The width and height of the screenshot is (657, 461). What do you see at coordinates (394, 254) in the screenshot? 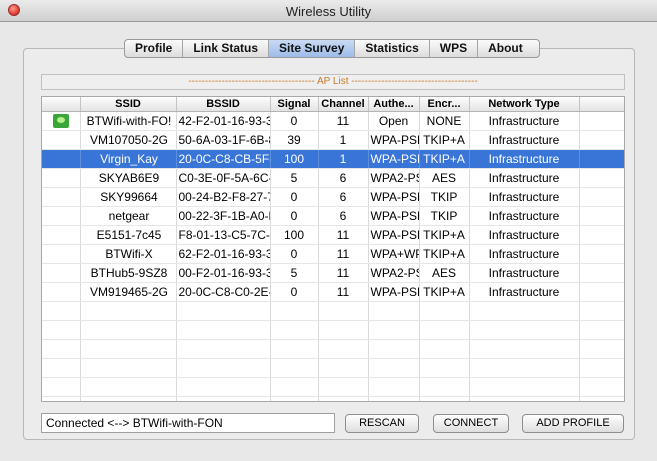
I see `authentication-cell: WPA+WP` at bounding box center [394, 254].